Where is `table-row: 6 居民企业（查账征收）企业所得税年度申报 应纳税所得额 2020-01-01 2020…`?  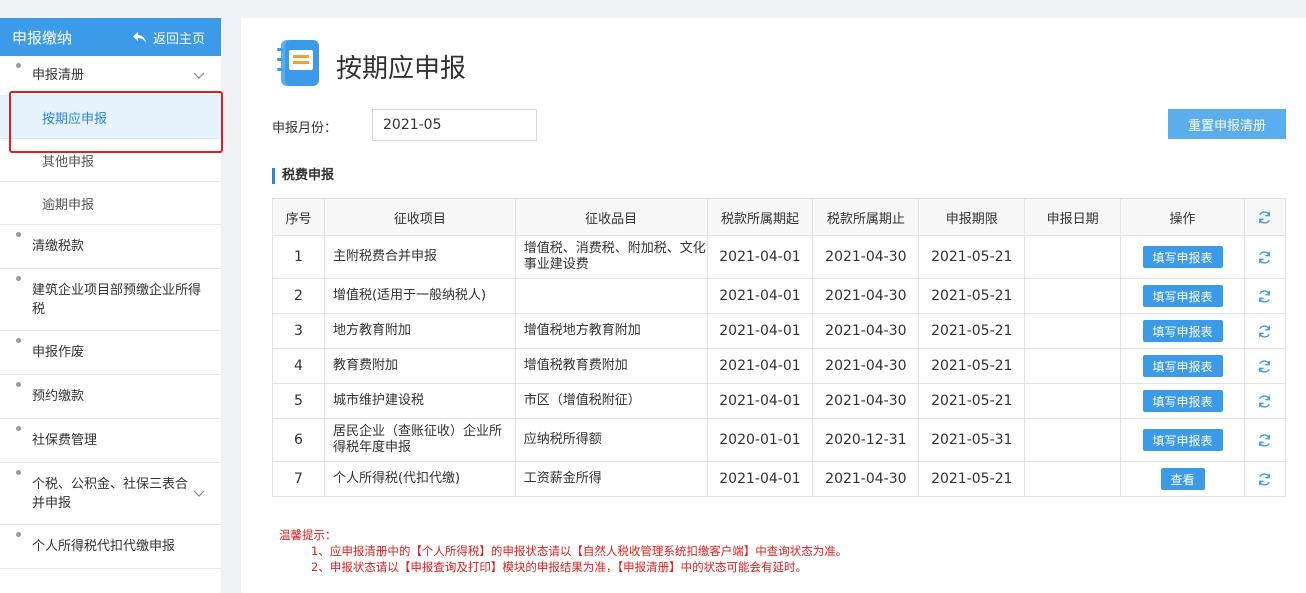
table-row: 6 居民企业（查账征收）企业所得税年度申报 应纳税所得额 2020-01-01 2020… is located at coordinates (779, 440).